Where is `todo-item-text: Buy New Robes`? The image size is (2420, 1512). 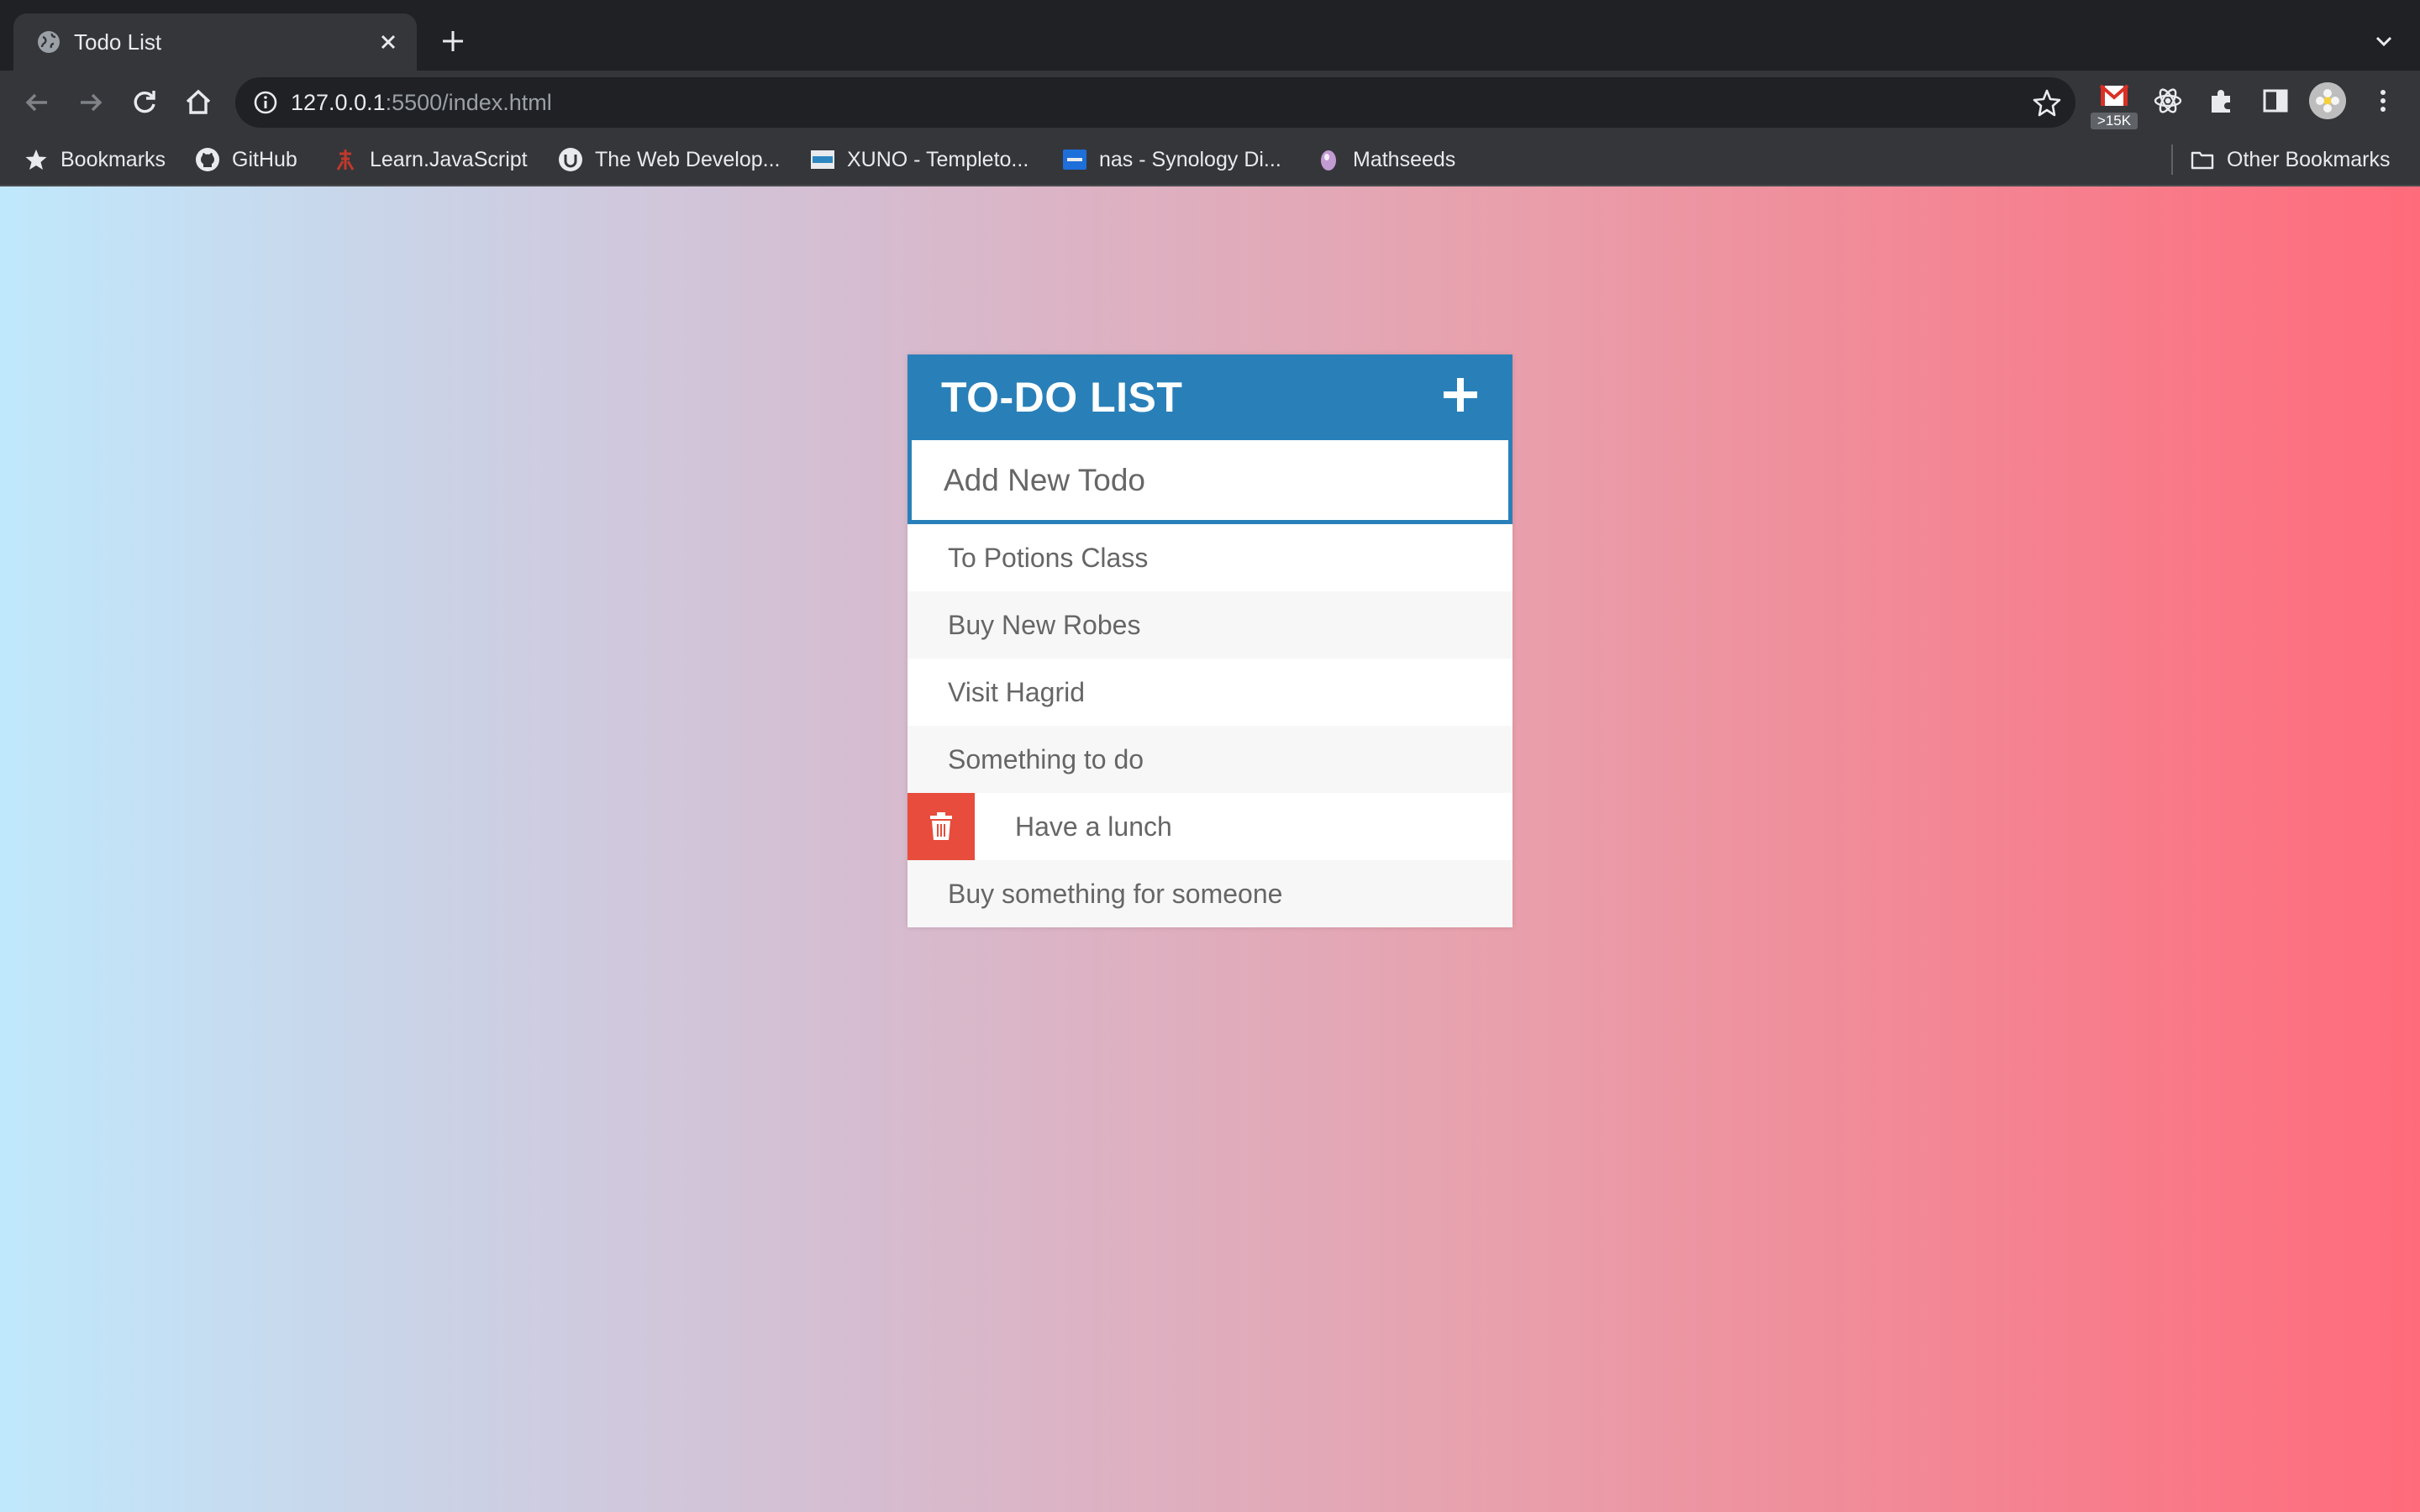 todo-item-text: Buy New Robes is located at coordinates (1044, 625).